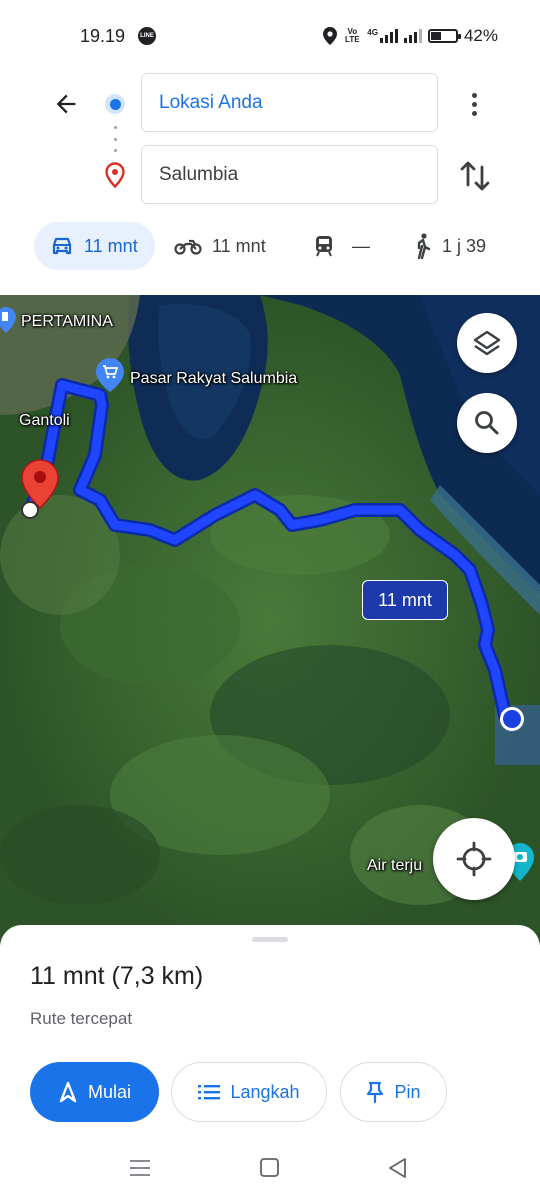 This screenshot has height=1200, width=540. I want to click on travel-mode-bar: 11 mnt 11 mnt — 1 j 39, so click(270, 248).